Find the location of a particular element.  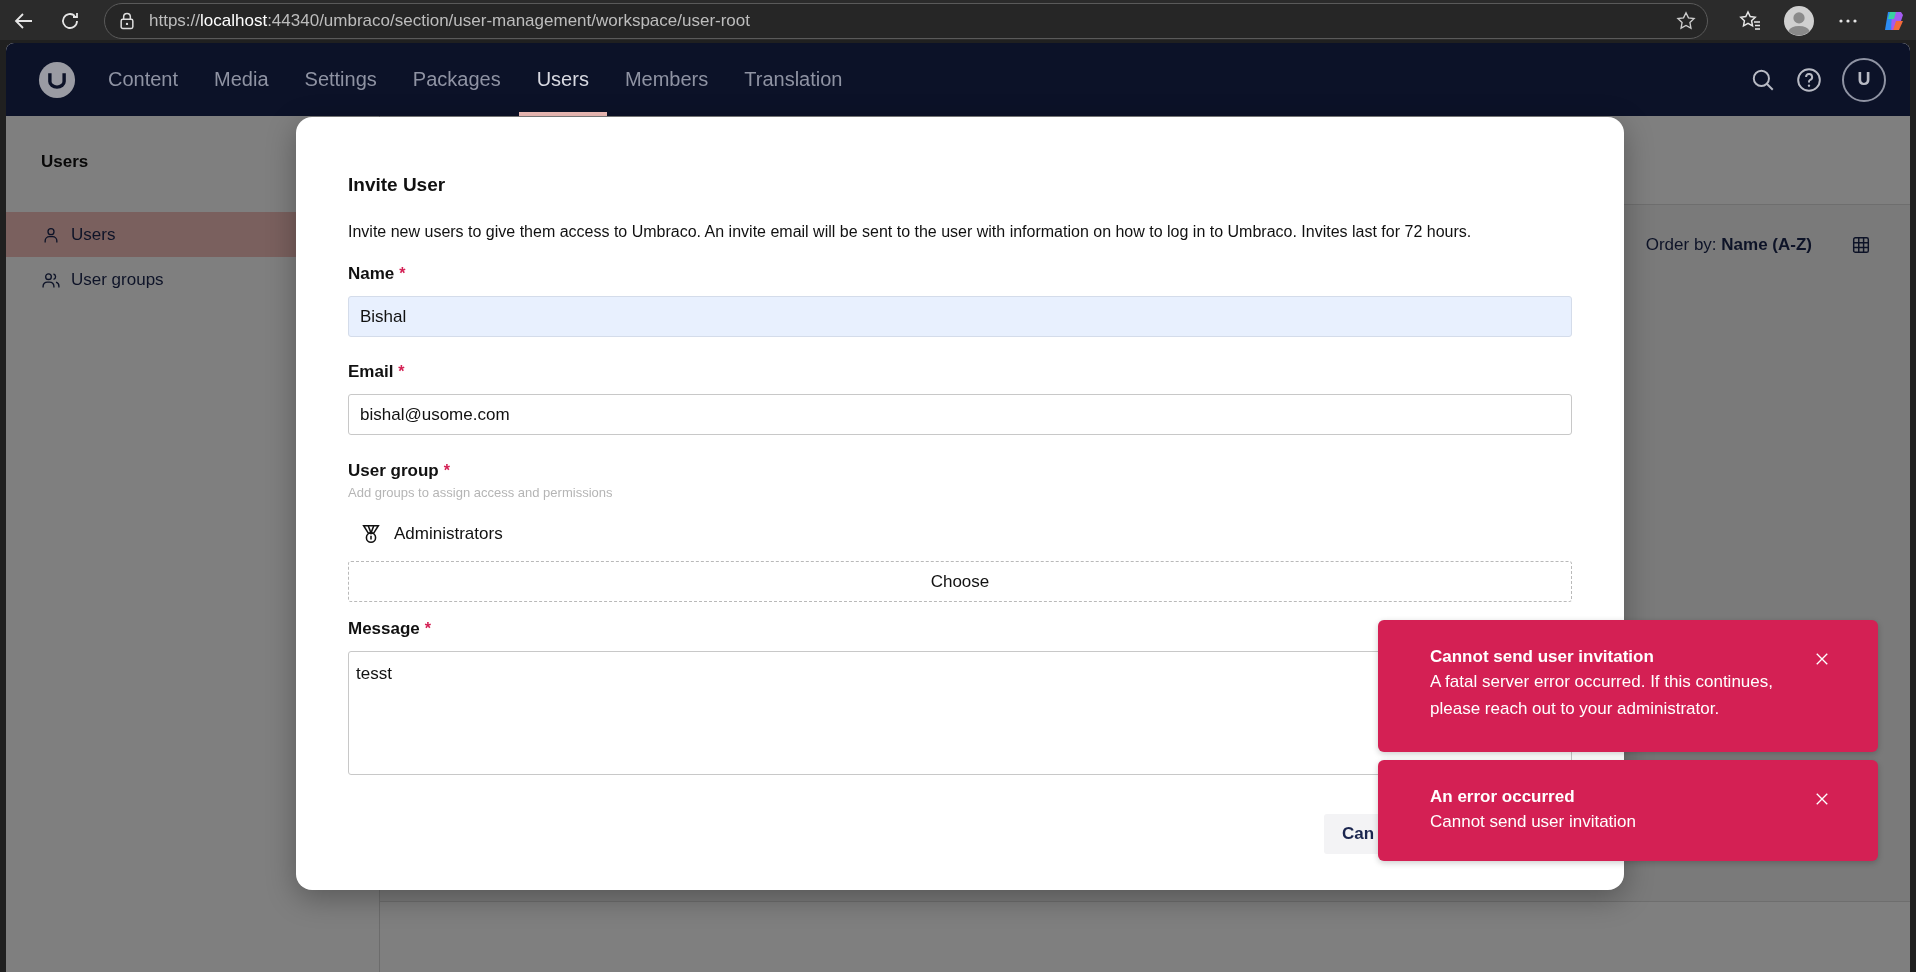

dialog-title: Invite User is located at coordinates (397, 185).